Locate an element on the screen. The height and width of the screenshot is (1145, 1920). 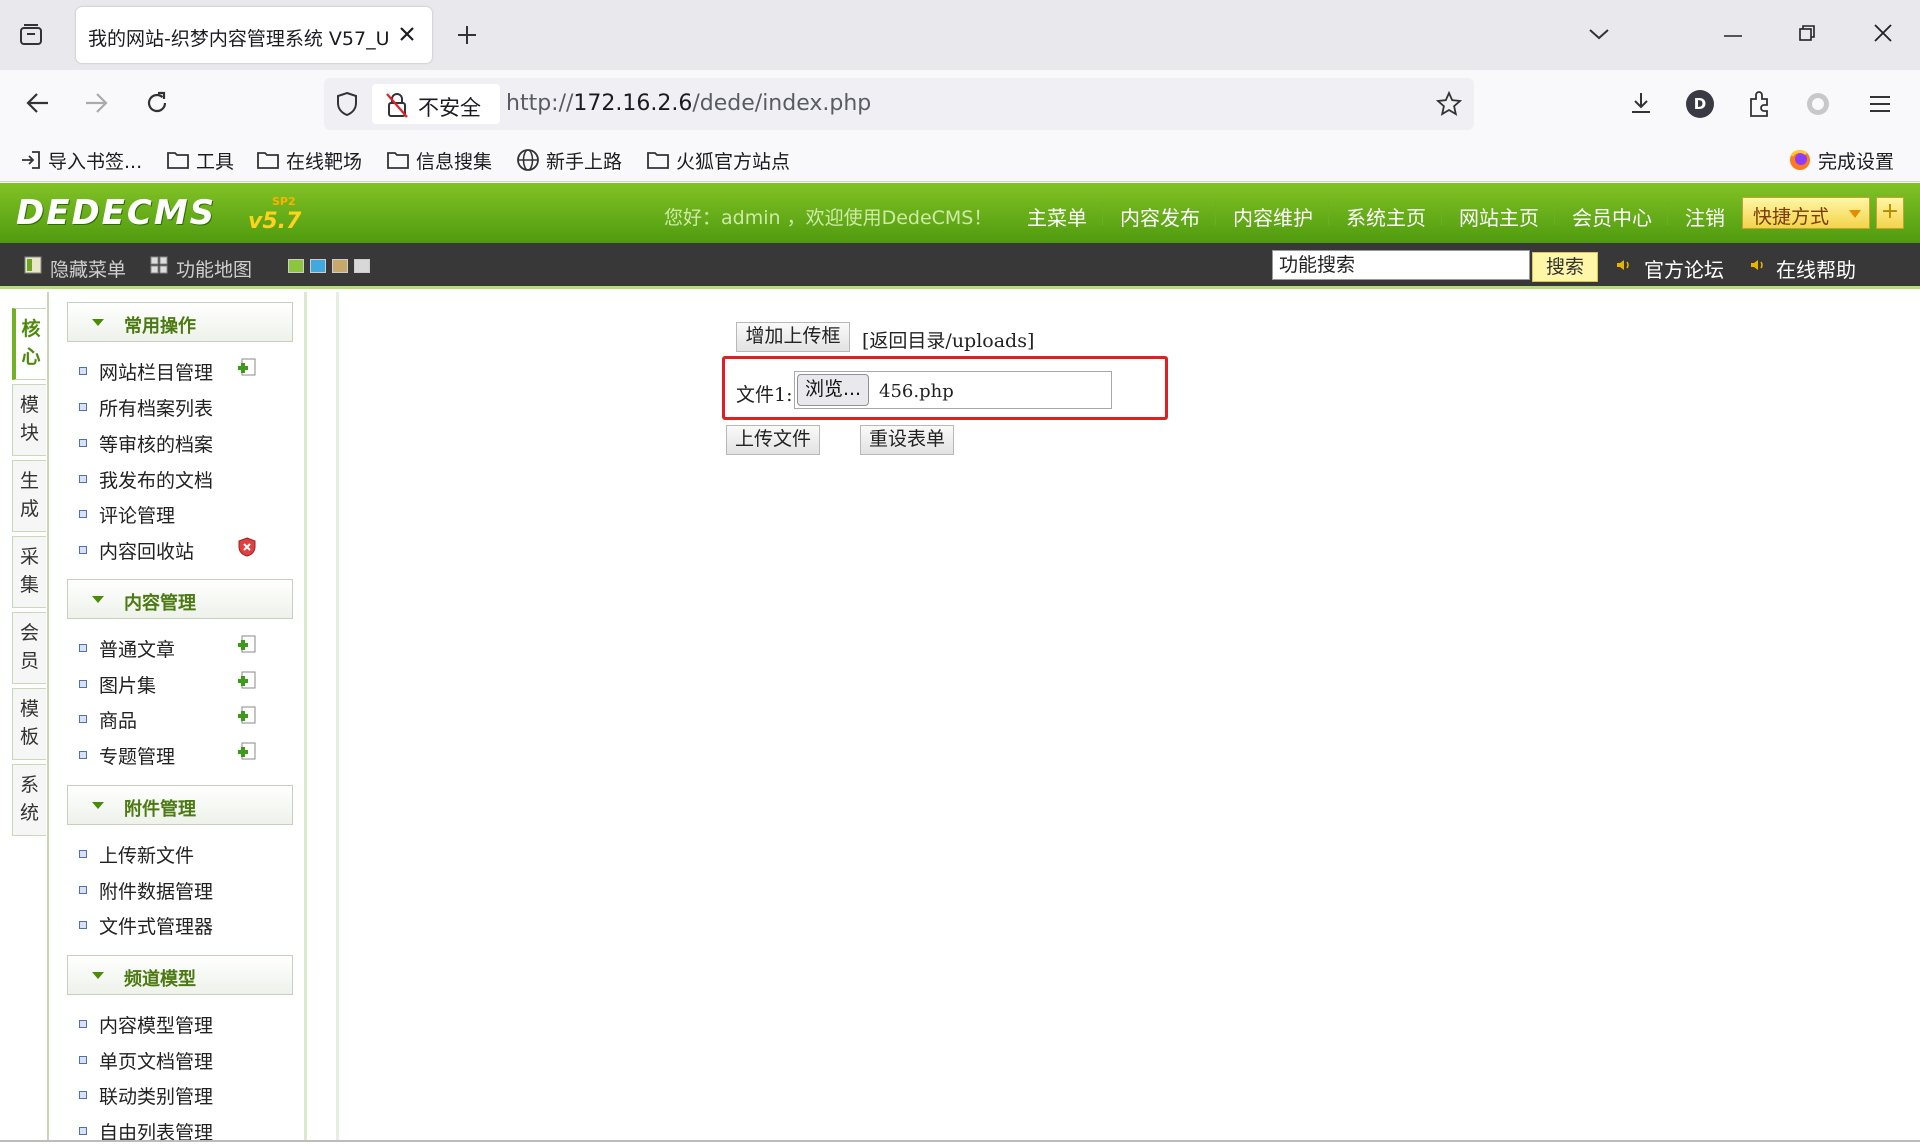
menu-item-attachment-data: 附件数据管理 is located at coordinates (189, 889).